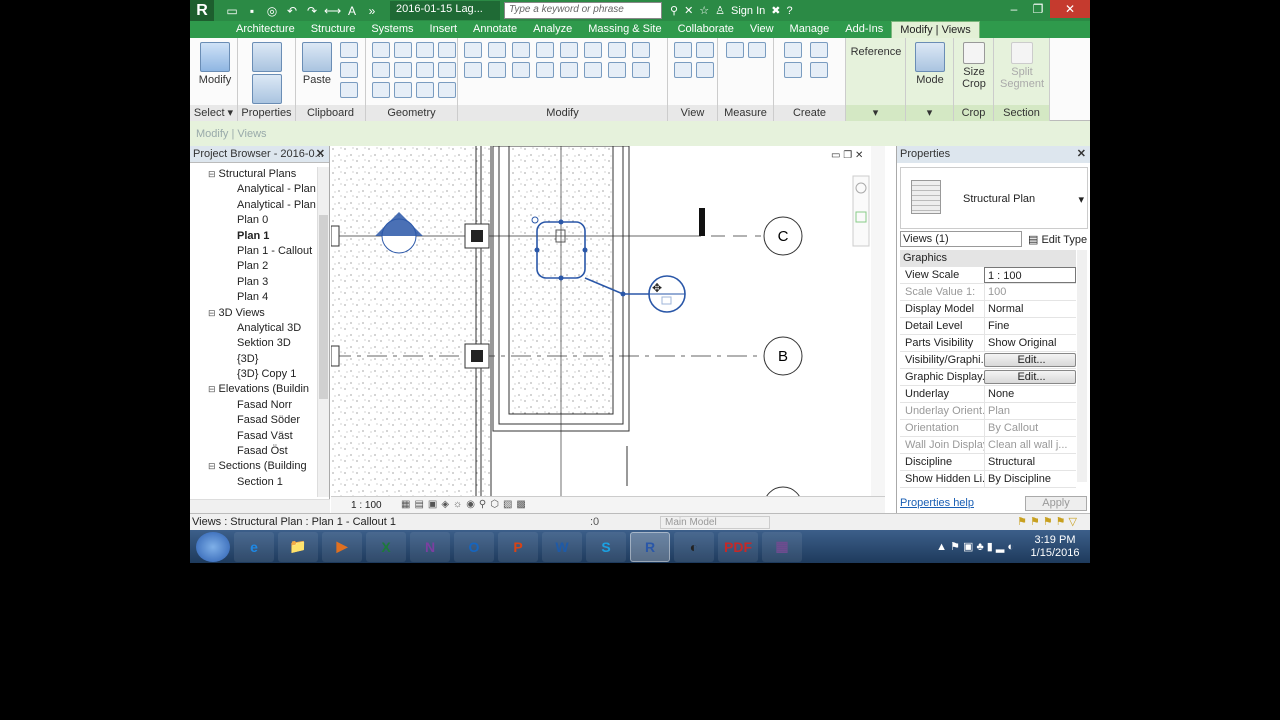 This screenshot has height=720, width=1280. Describe the element at coordinates (333, 29) in the screenshot. I see `ribbon-tab-structure: Structure` at that location.